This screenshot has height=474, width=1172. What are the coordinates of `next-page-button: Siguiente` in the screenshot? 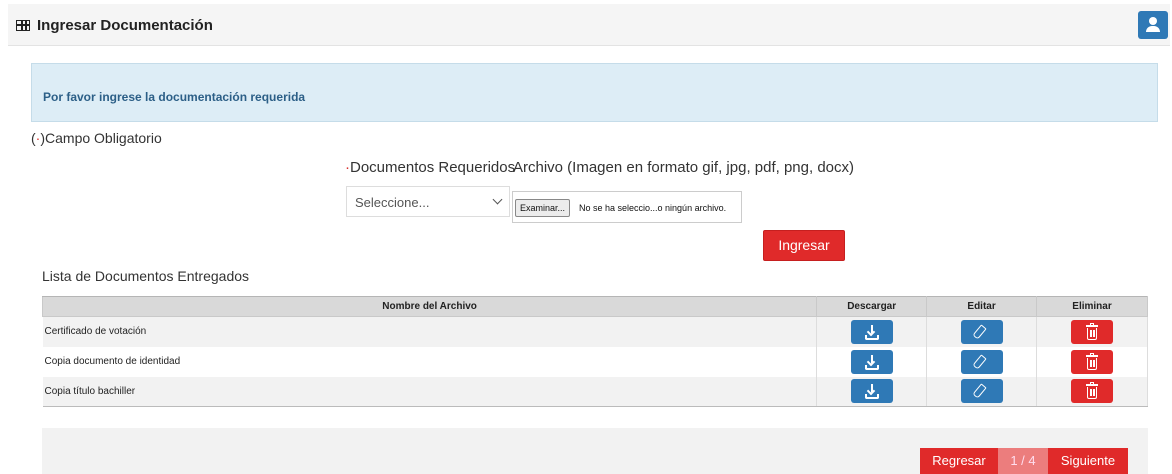 It's located at (1088, 461).